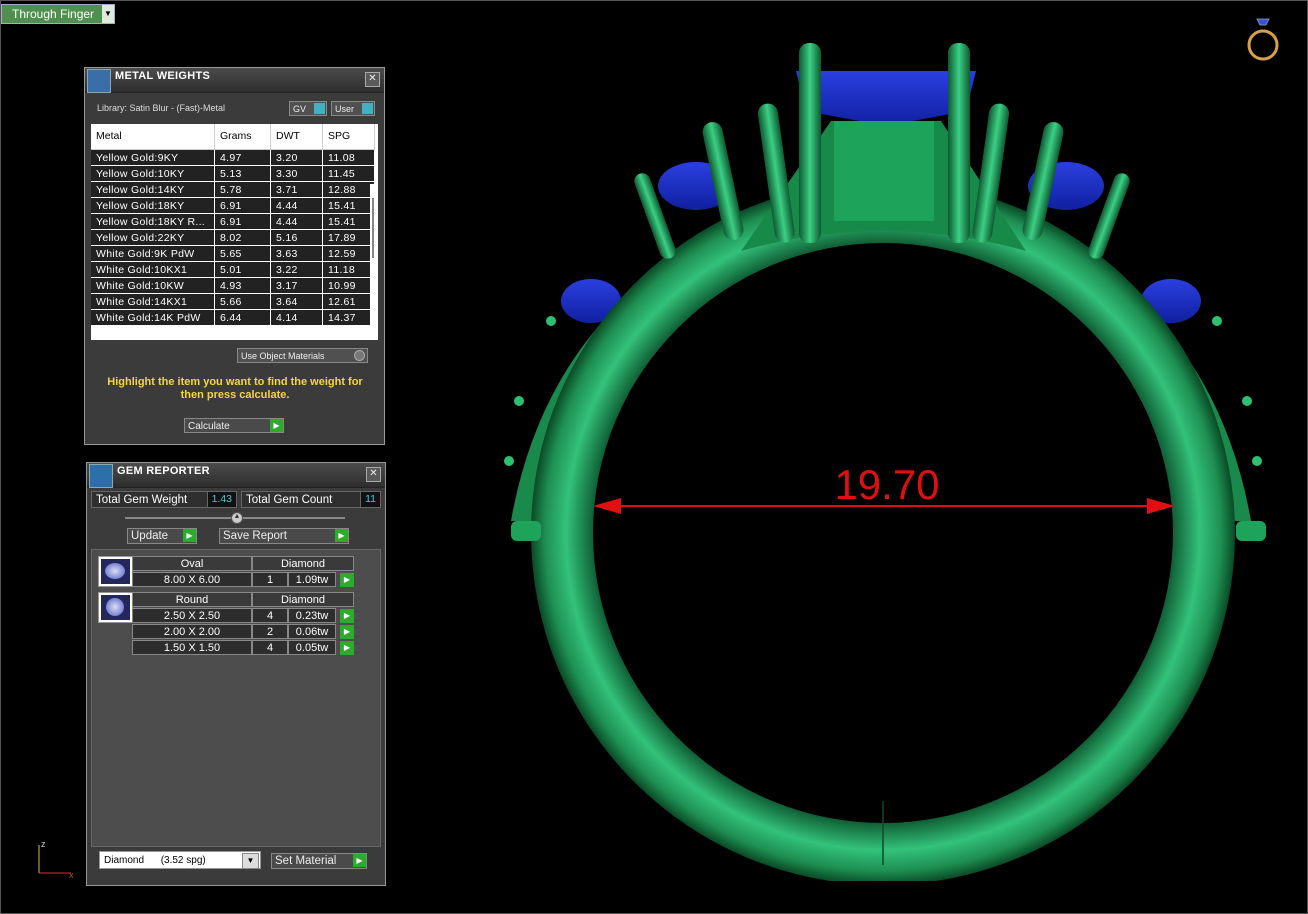 This screenshot has height=914, width=1308. I want to click on gem-size: 2.50 X 2.50, so click(192, 615).